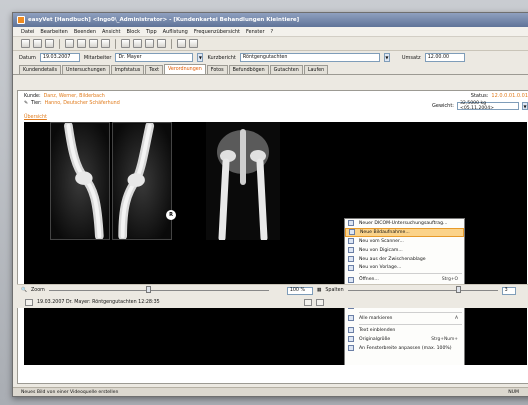  Describe the element at coordinates (217, 32) in the screenshot. I see `menu-item: Frequenzübersicht` at that location.